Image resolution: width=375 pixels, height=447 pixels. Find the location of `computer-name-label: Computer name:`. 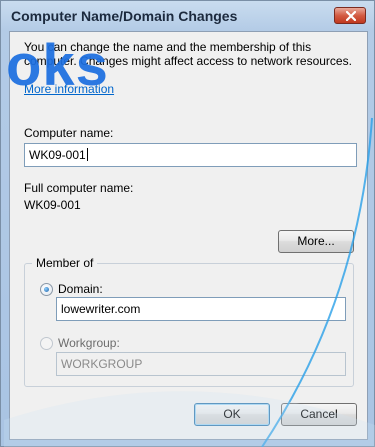

computer-name-label: Computer name: is located at coordinates (69, 133).